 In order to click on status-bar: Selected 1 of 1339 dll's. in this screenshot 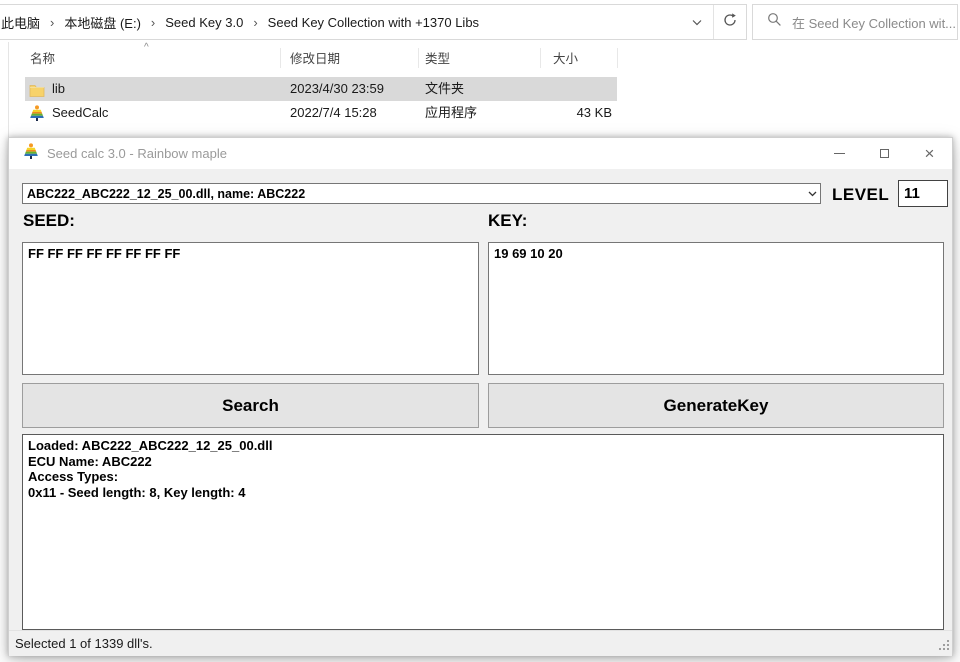, I will do `click(480, 643)`.